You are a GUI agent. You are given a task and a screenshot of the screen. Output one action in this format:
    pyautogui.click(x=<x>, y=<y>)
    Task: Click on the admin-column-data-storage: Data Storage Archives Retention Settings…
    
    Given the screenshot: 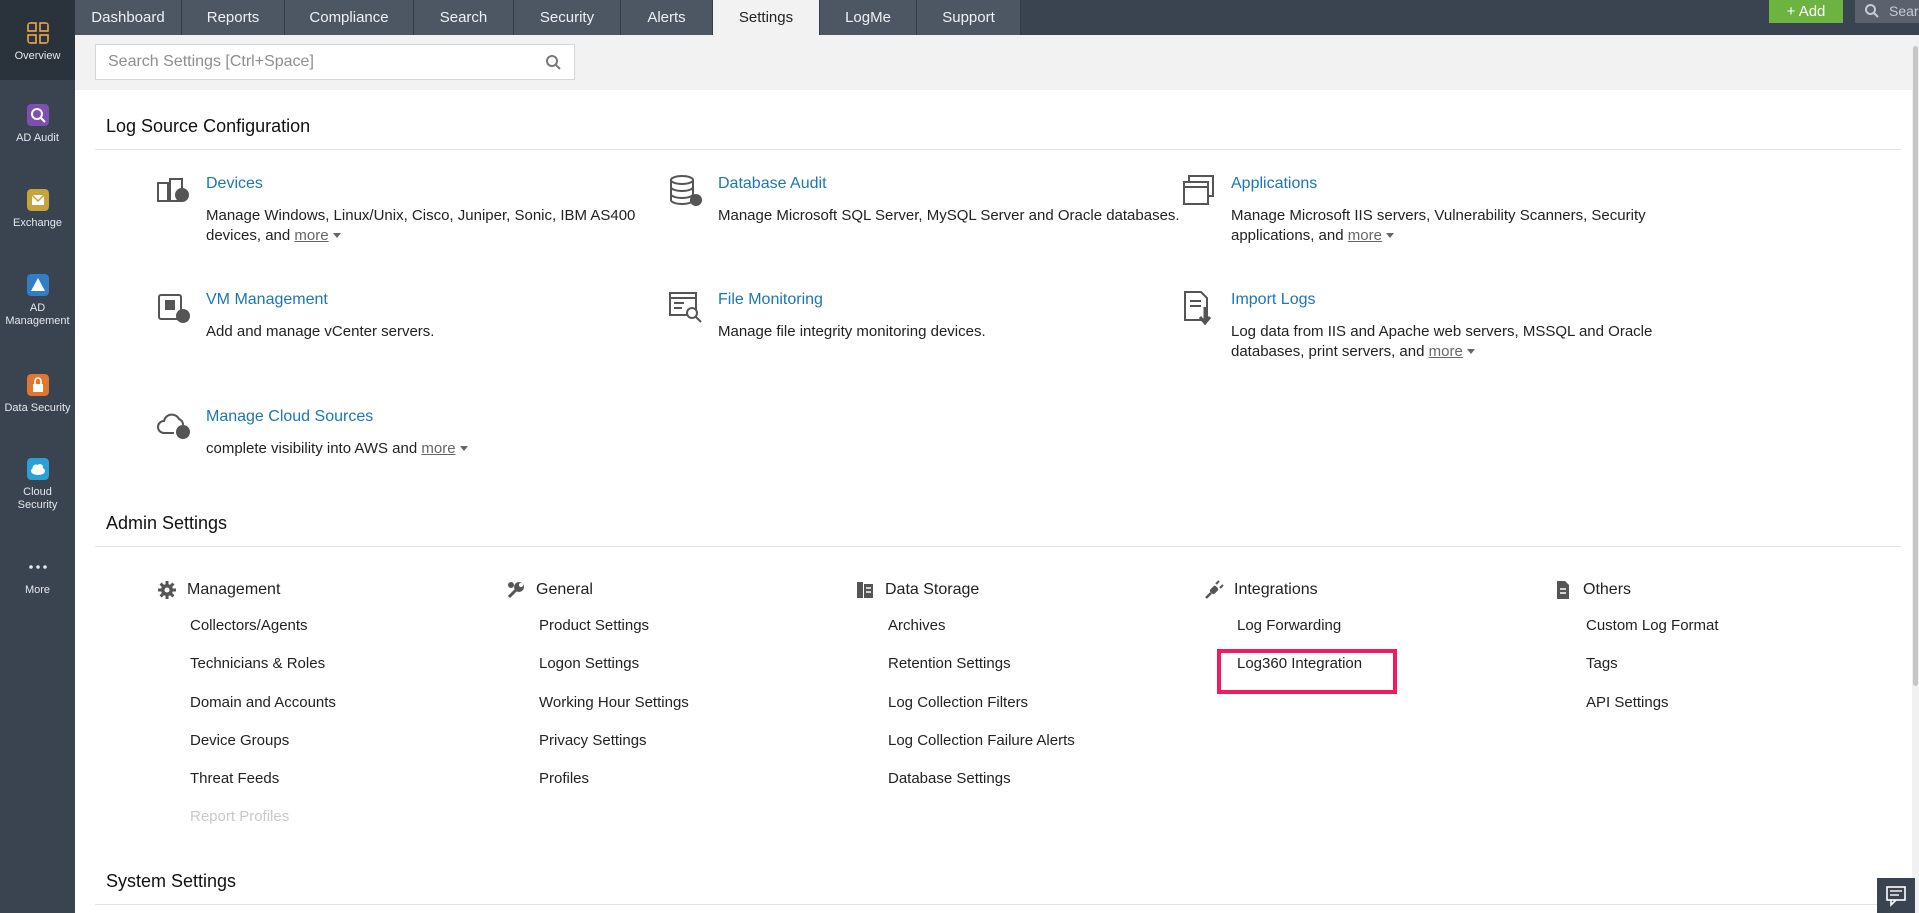 What is the action you would take?
    pyautogui.click(x=1020, y=692)
    